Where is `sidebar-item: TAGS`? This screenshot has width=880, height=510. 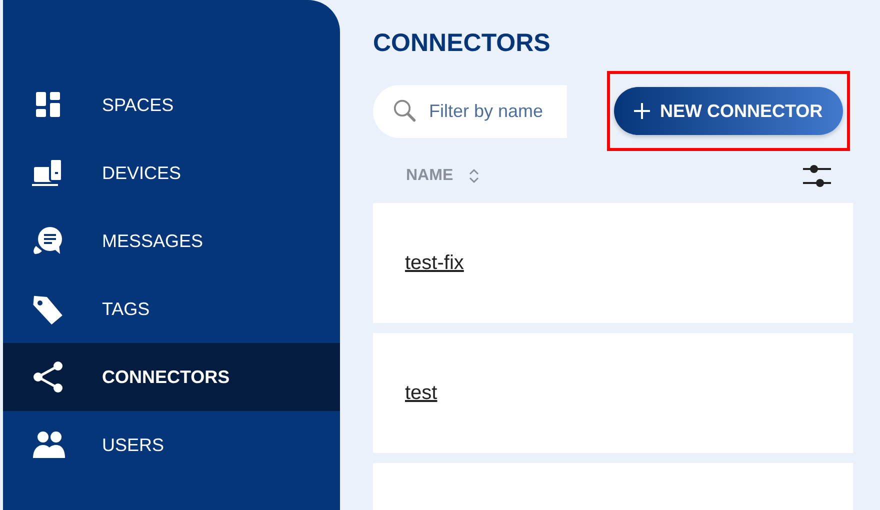
sidebar-item: TAGS is located at coordinates (171, 309).